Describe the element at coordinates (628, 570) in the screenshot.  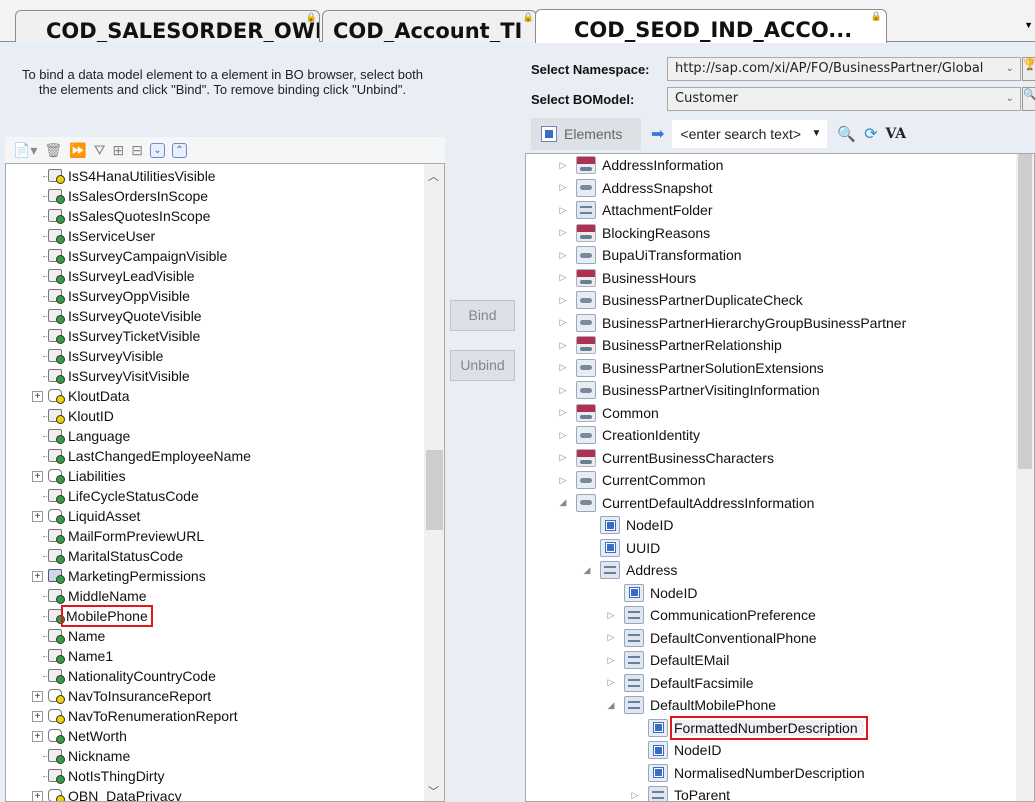
I see `tree-node: ◢ Address` at that location.